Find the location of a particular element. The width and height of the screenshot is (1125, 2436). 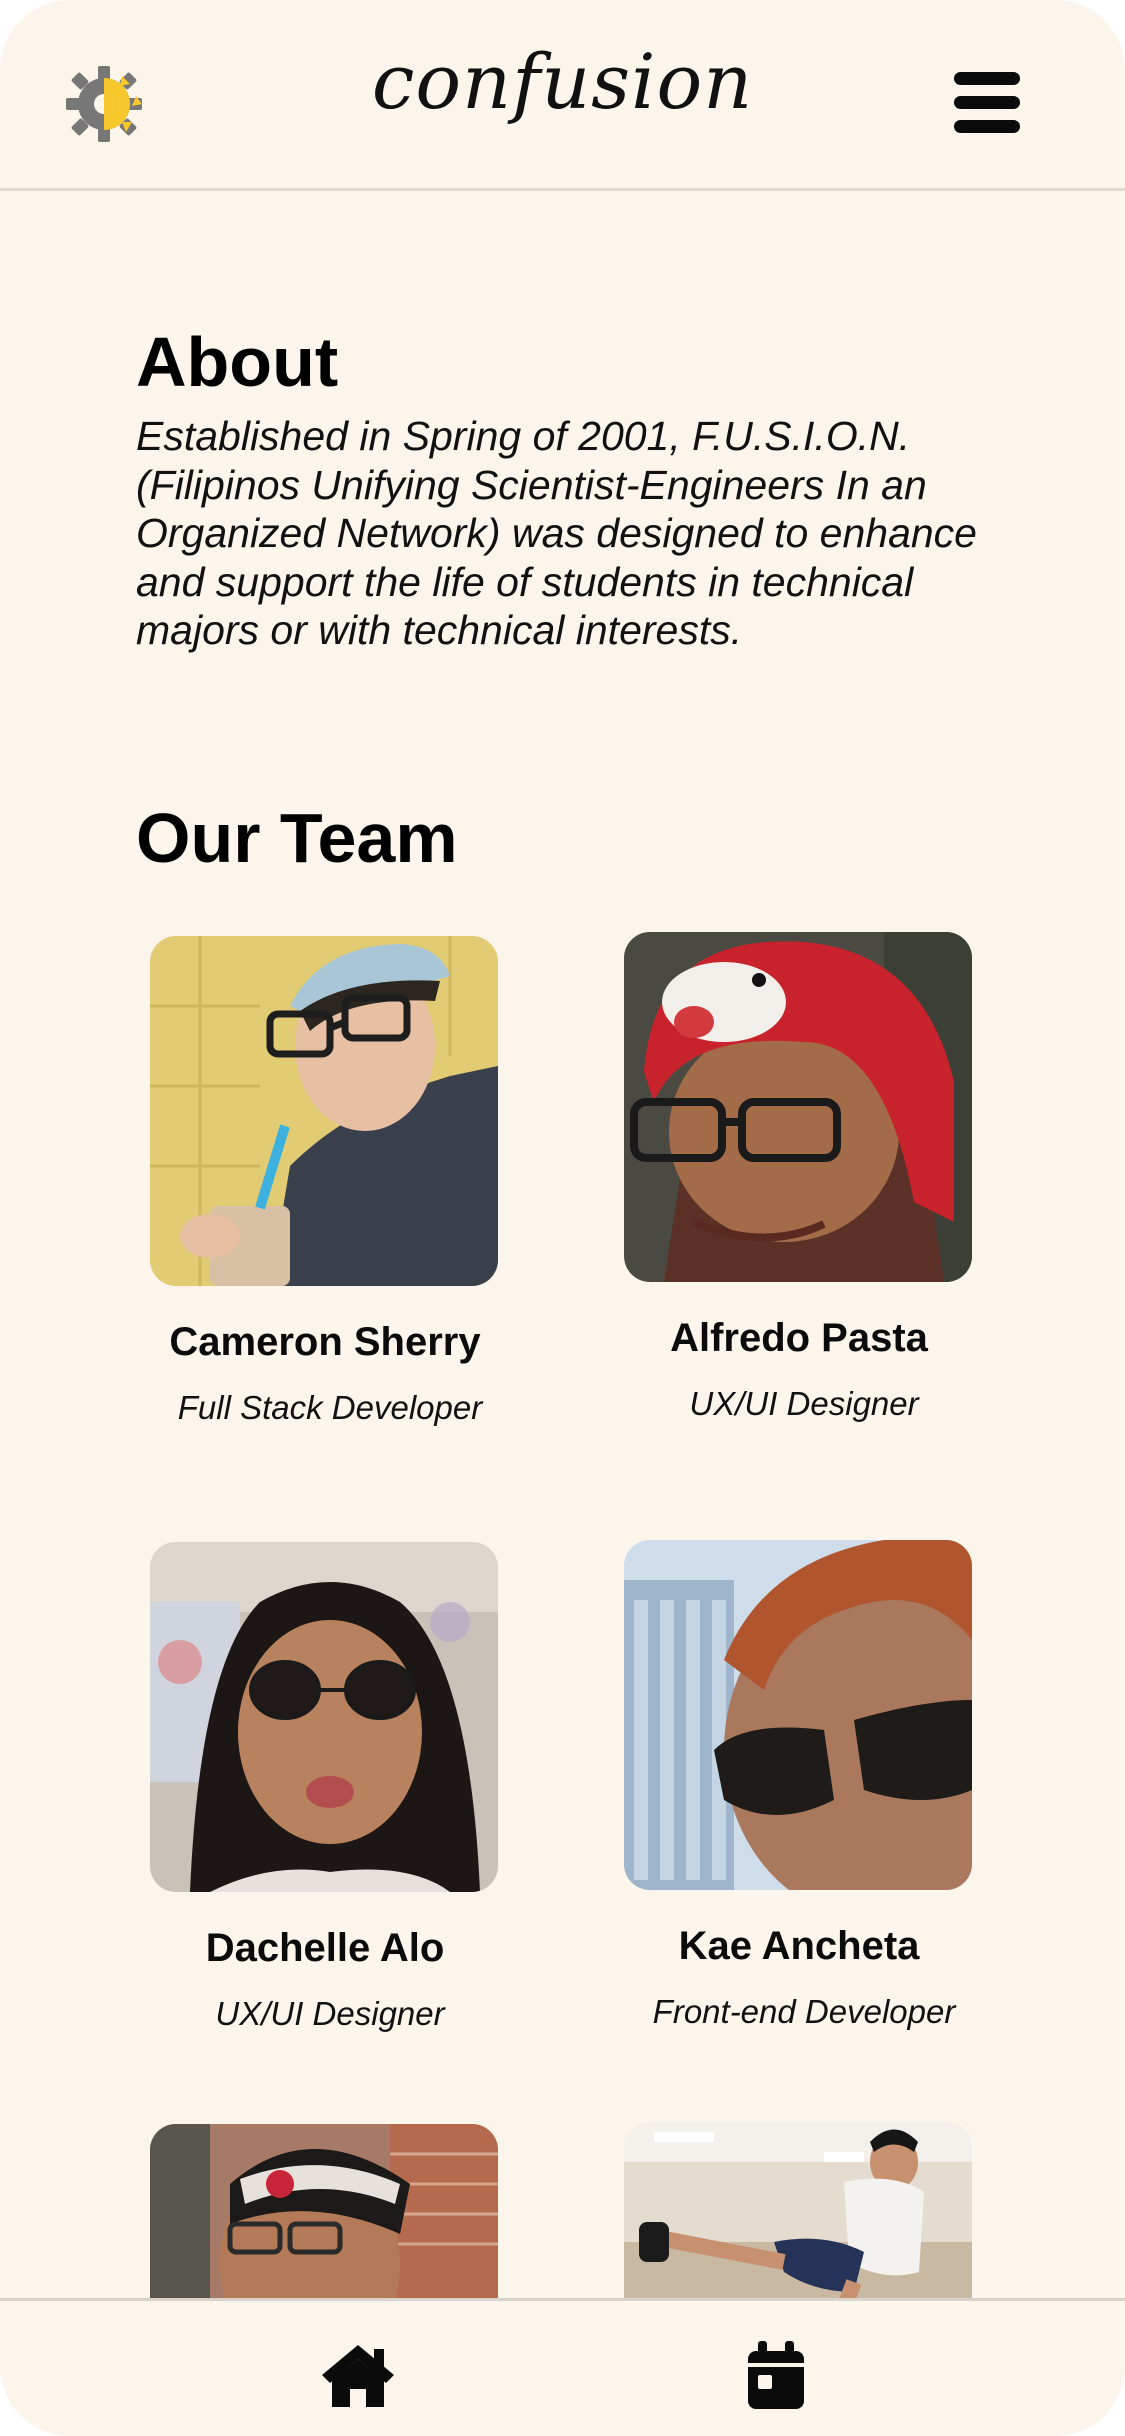

hamburger-menu-icon is located at coordinates (988, 102).